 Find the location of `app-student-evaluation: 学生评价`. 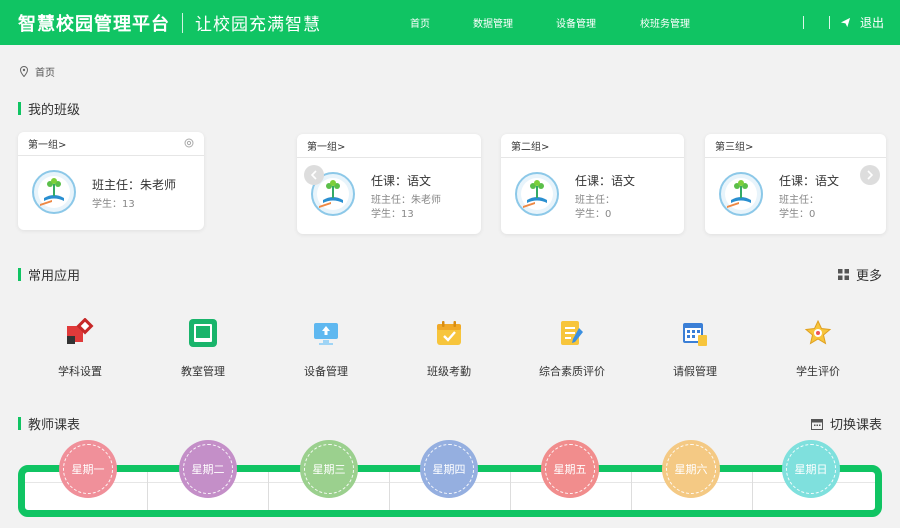

app-student-evaluation: 学生评价 is located at coordinates (818, 347).